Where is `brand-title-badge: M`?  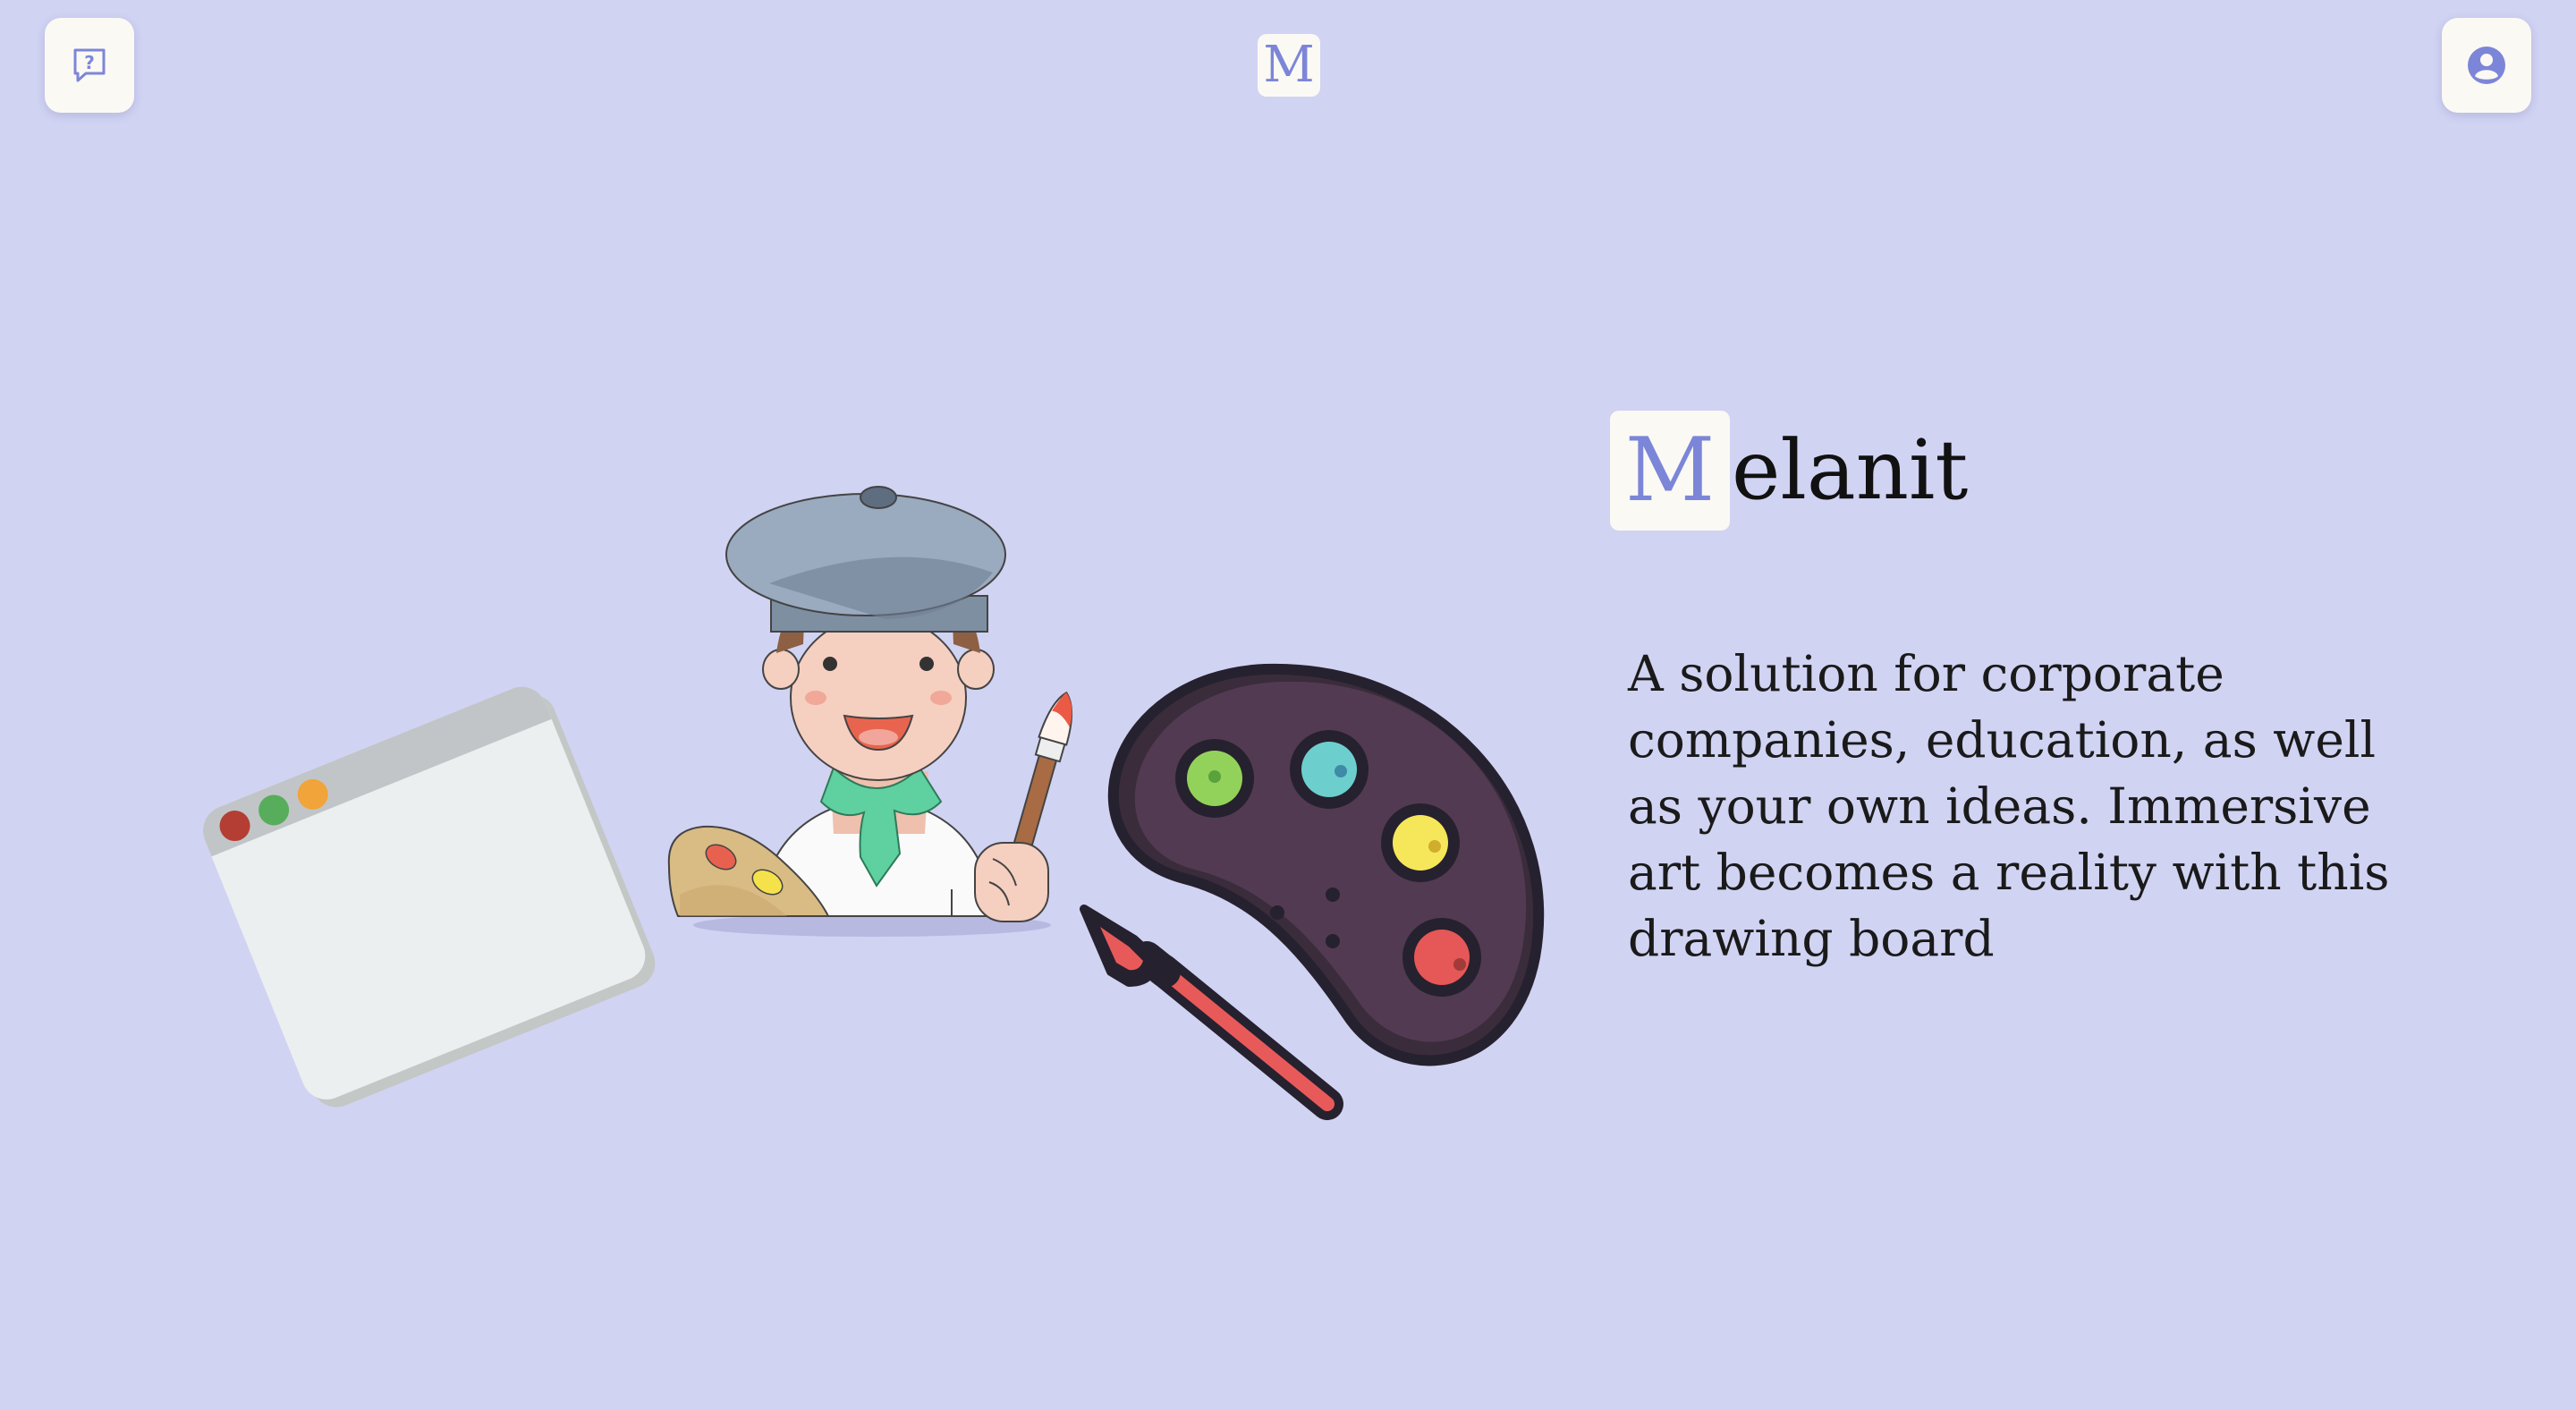 brand-title-badge: M is located at coordinates (1670, 471).